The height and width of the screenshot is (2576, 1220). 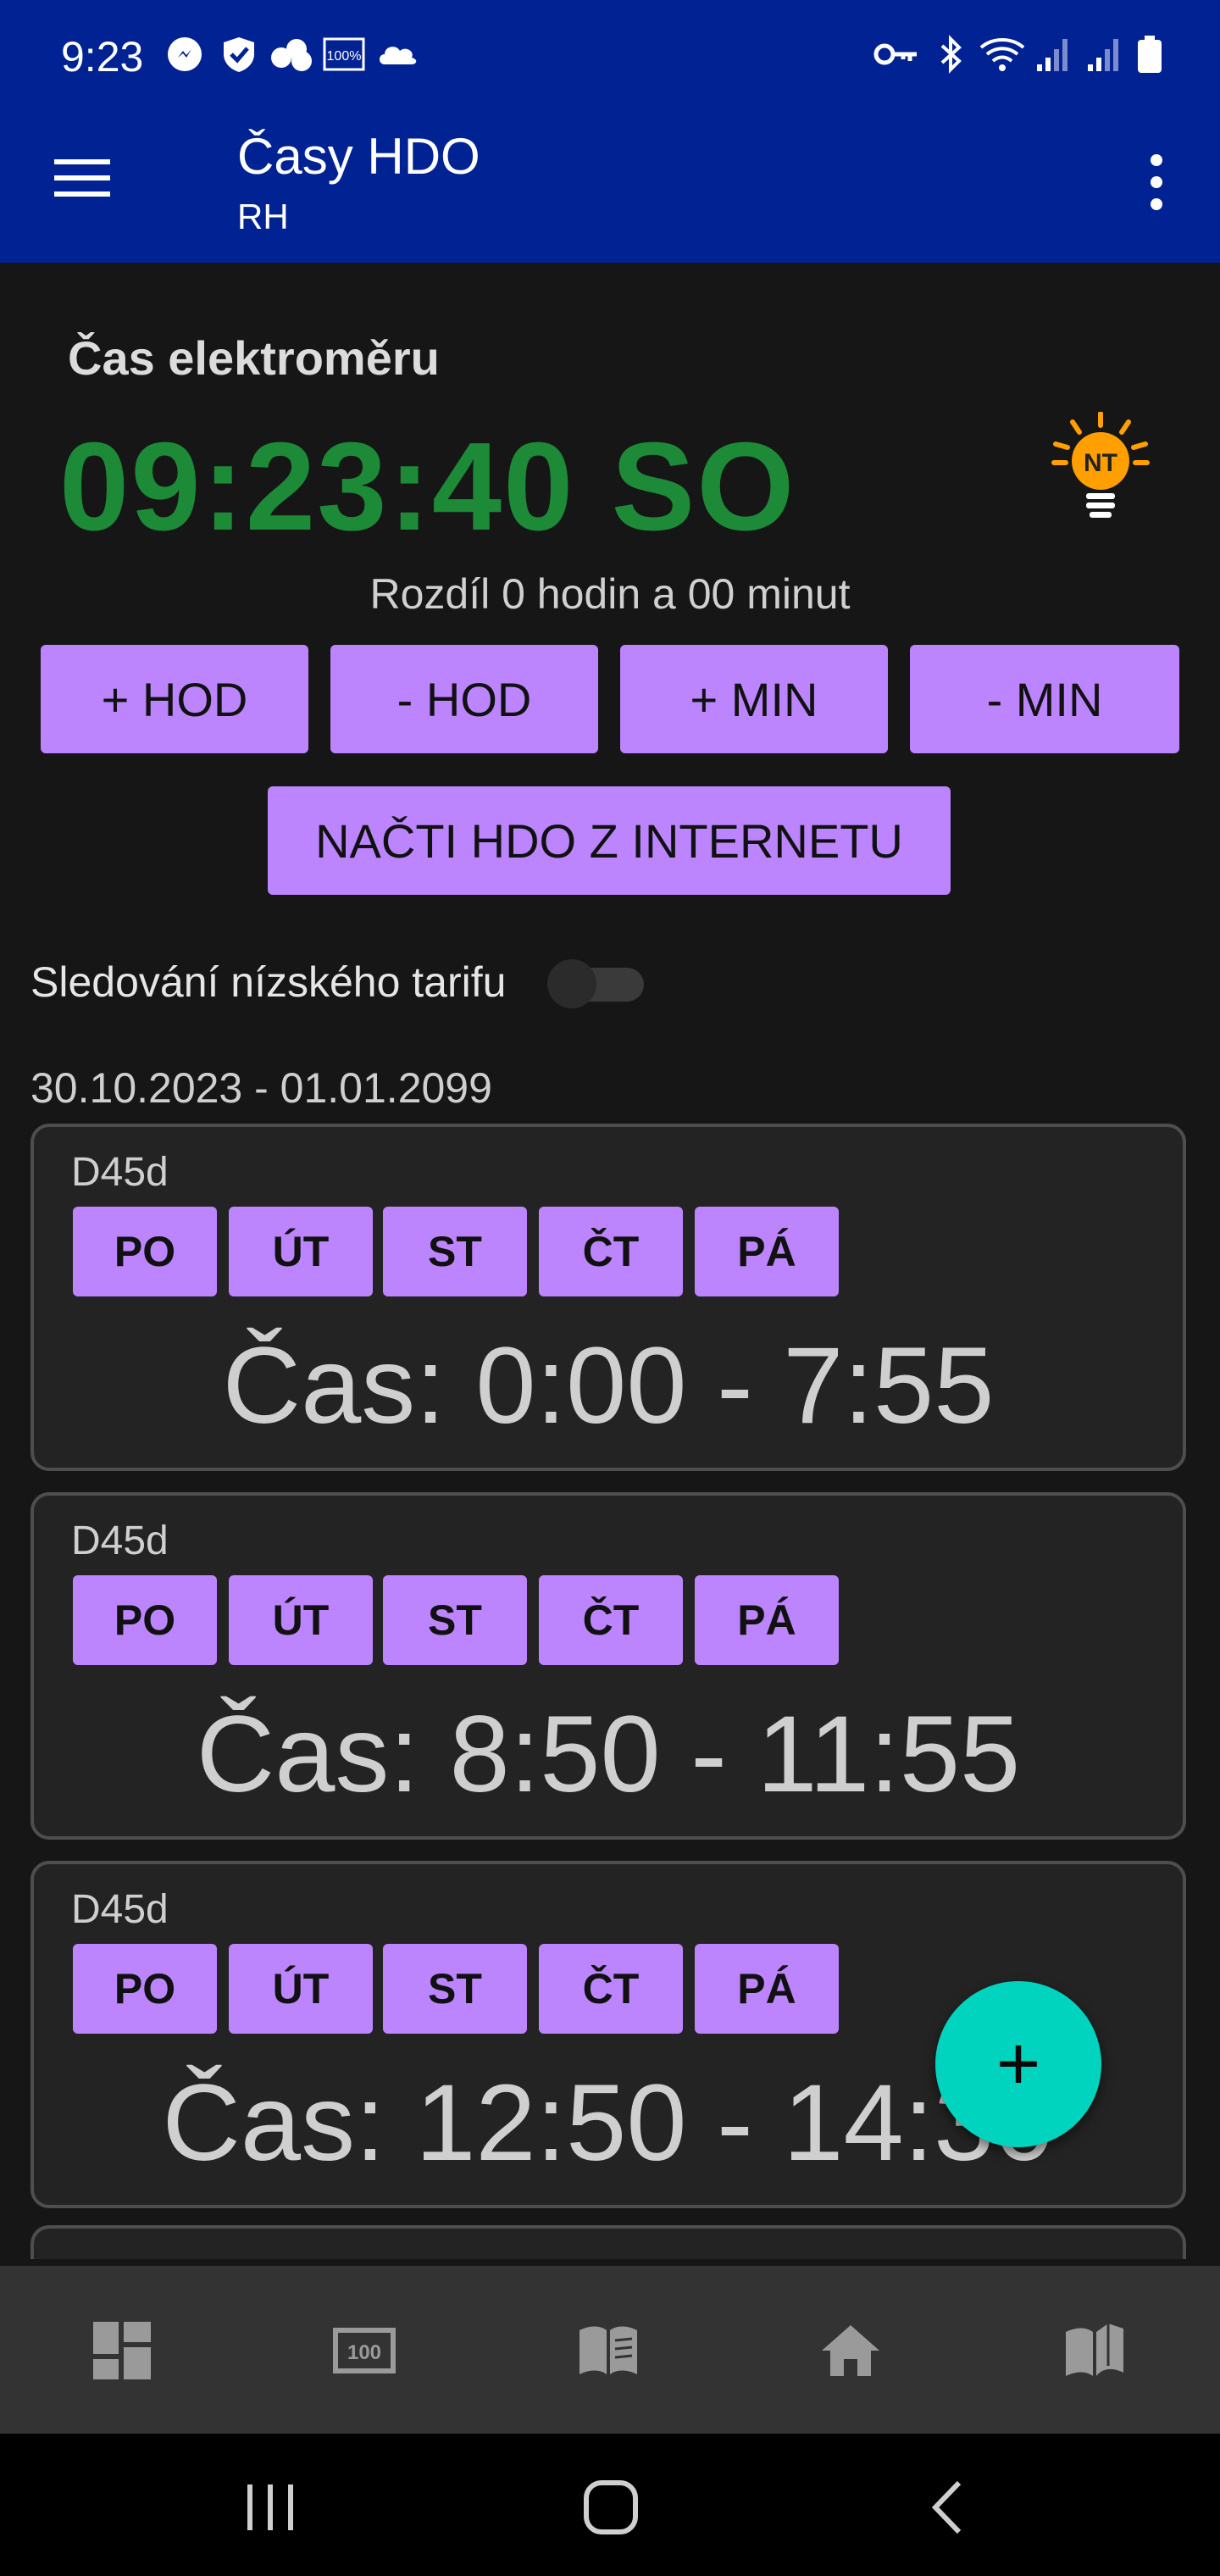 I want to click on schedule-card: D45d PO ÚT ST ČT PÁ Čas: 8:50 - 11:55, so click(x=608, y=1666).